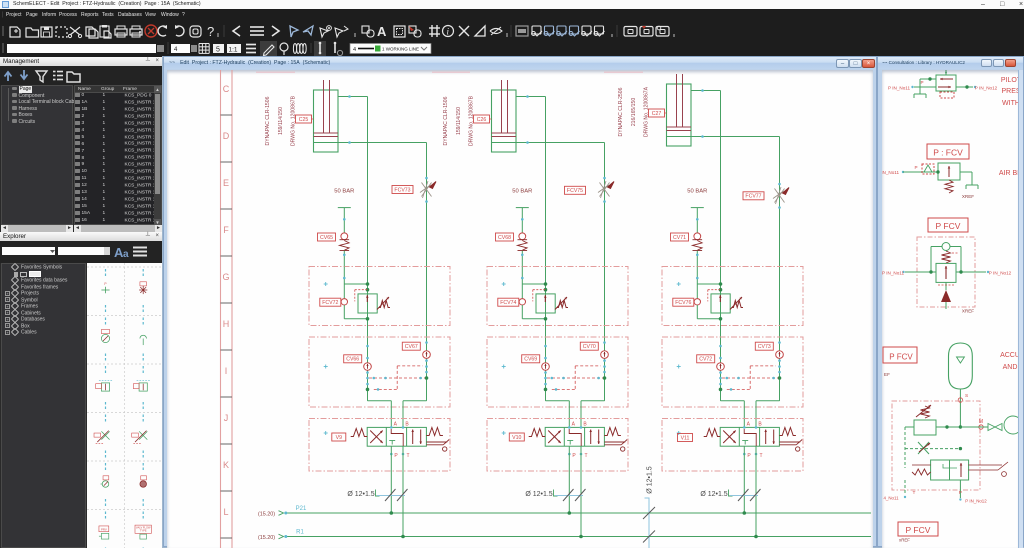  Describe the element at coordinates (530, 360) in the screenshot. I see `svg-text: CV69` at that location.